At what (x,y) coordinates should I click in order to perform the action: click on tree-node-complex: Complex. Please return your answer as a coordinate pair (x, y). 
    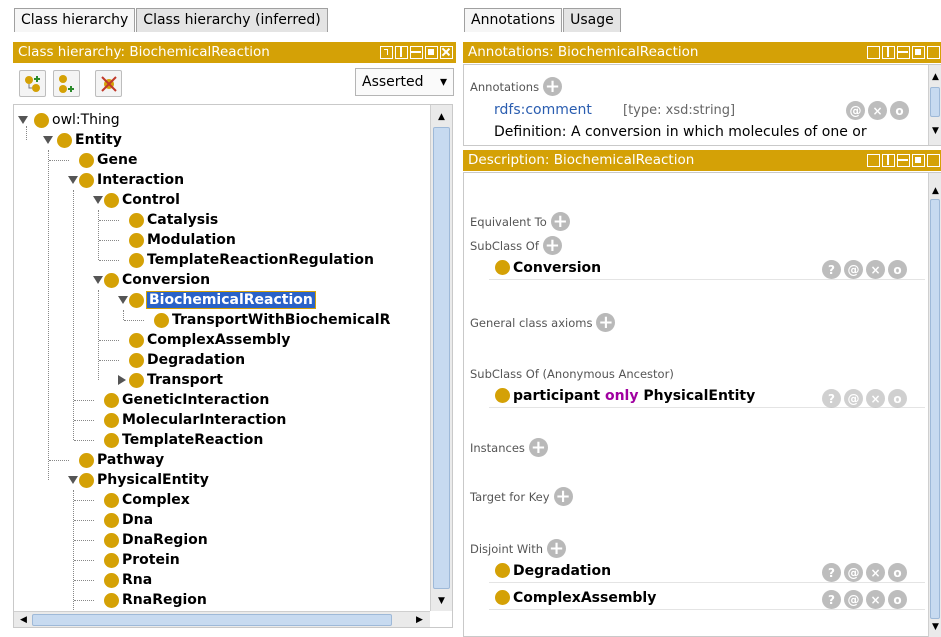
    Looking at the image, I should click on (147, 500).